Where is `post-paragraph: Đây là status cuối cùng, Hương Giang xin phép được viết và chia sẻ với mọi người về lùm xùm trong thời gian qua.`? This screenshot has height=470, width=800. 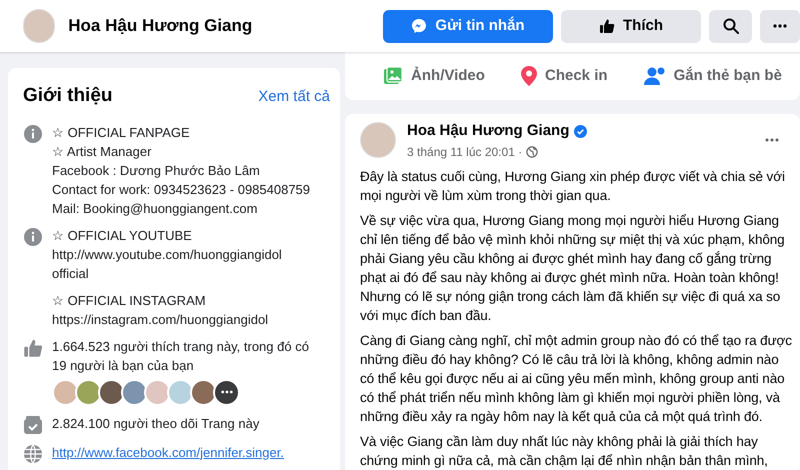 post-paragraph: Đây là status cuối cùng, Hương Giang xin phép được viết và chia sẻ với mọi người về lùm xùm trong thời gian qua. is located at coordinates (573, 186).